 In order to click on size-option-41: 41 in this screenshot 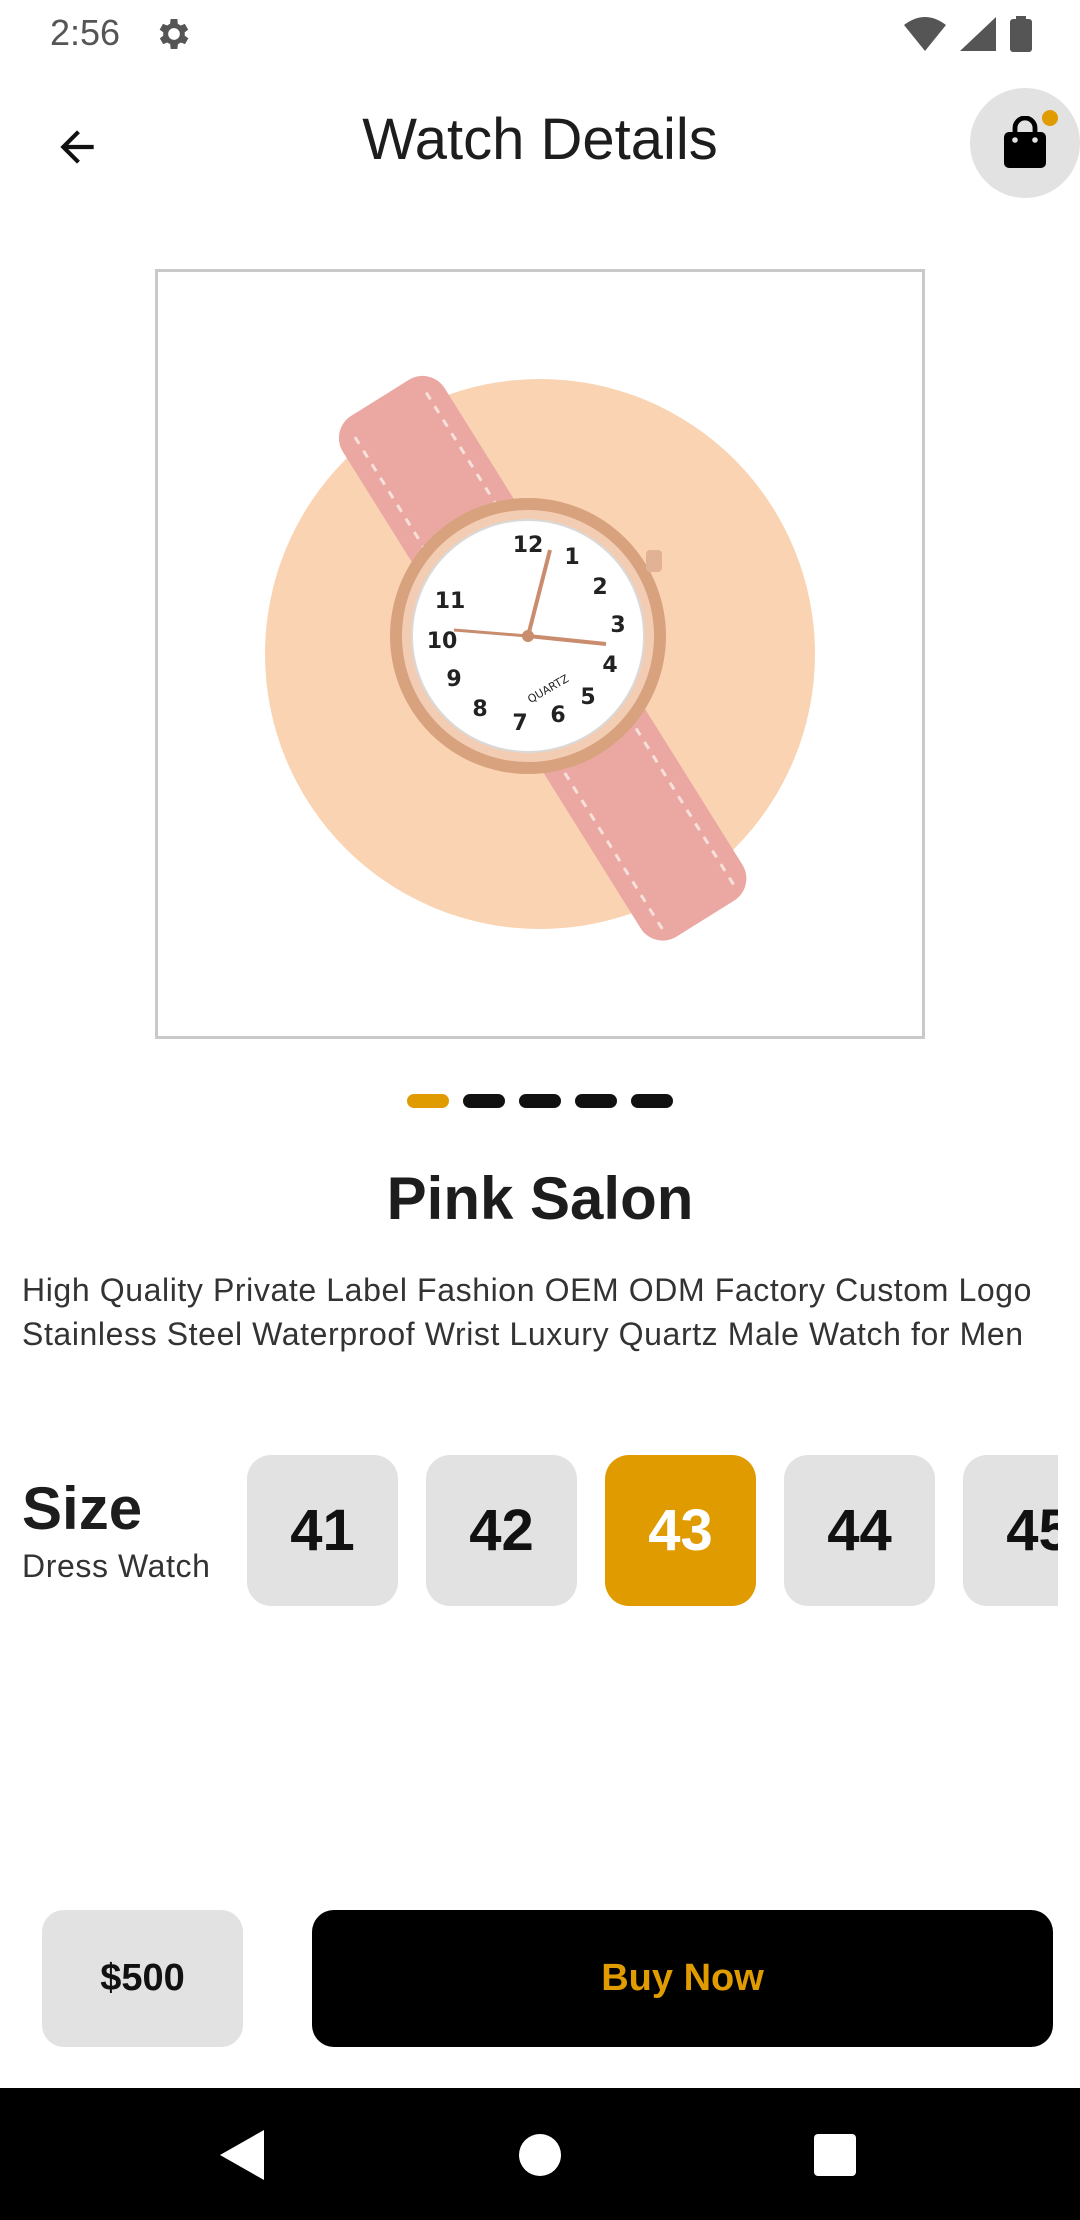, I will do `click(322, 1530)`.